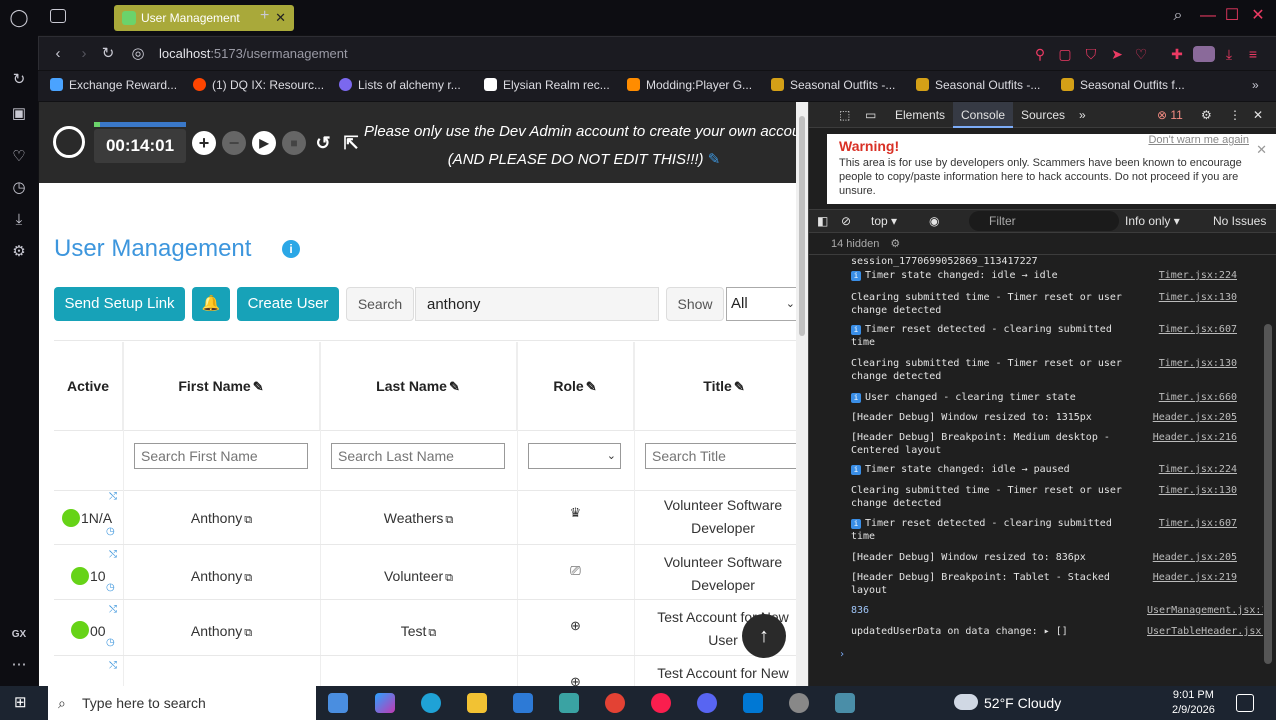 This screenshot has height=720, width=1276. What do you see at coordinates (418, 386) in the screenshot?
I see `column-header-last-name: Last Name ✎` at bounding box center [418, 386].